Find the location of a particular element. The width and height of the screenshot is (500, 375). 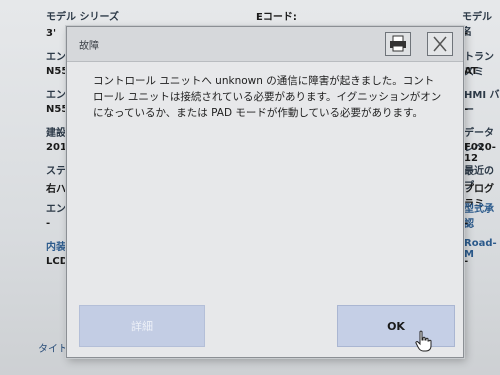

printer-icon is located at coordinates (398, 43).